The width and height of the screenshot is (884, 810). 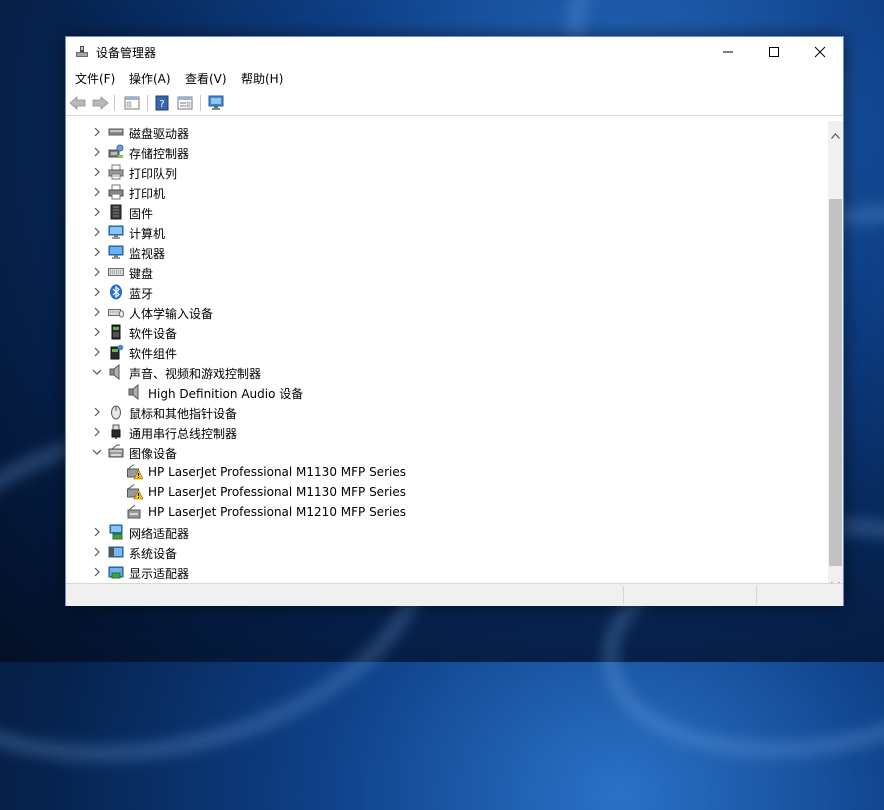 I want to click on tree-item-label: 监视器, so click(x=147, y=254).